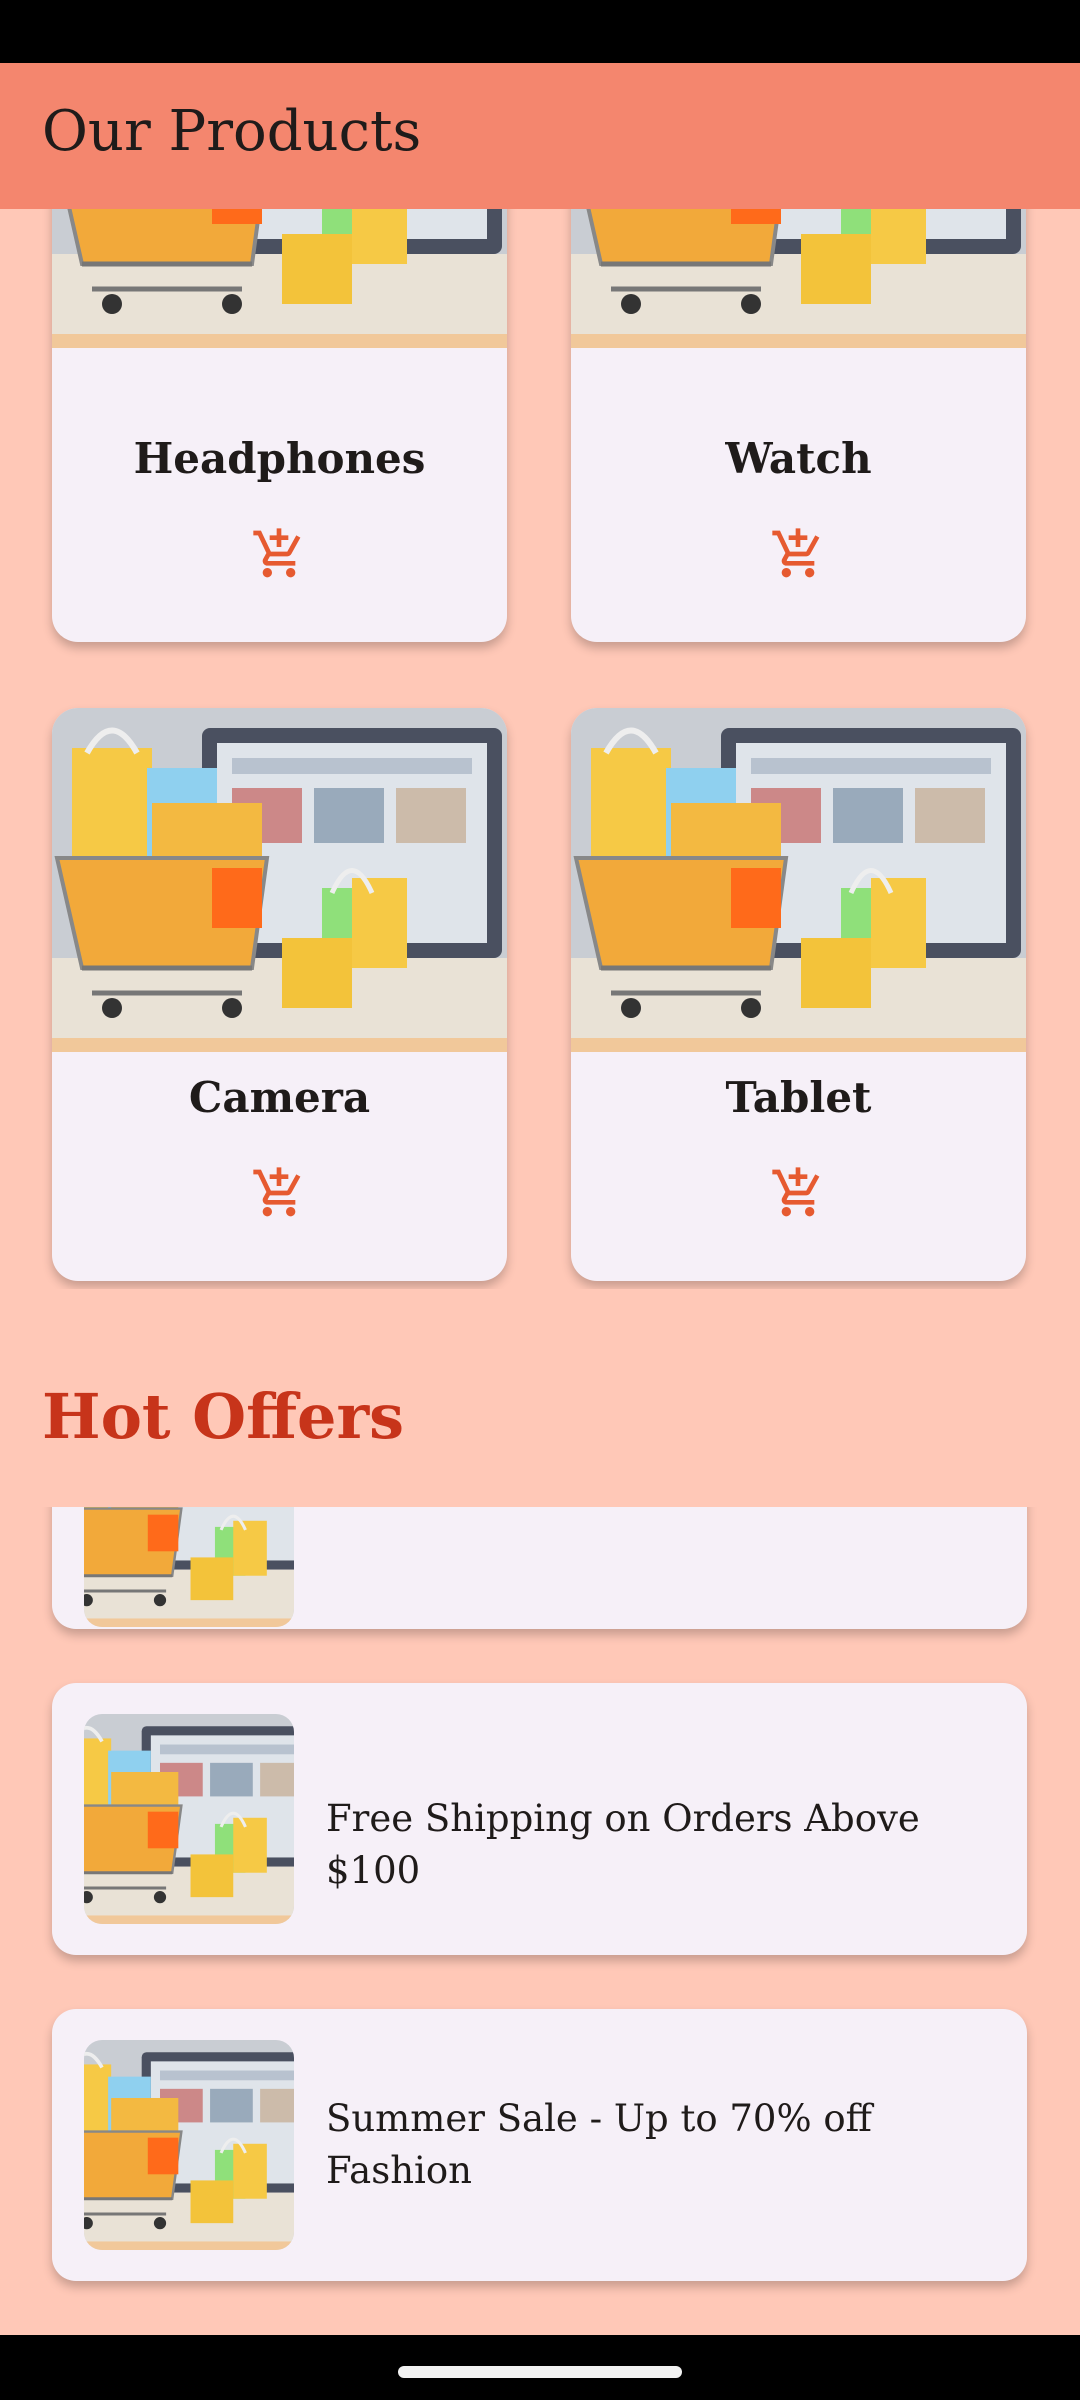 This screenshot has height=2400, width=1080. Describe the element at coordinates (623, 1844) in the screenshot. I see `offer-text: Free Shipping on Orders Above $100` at that location.